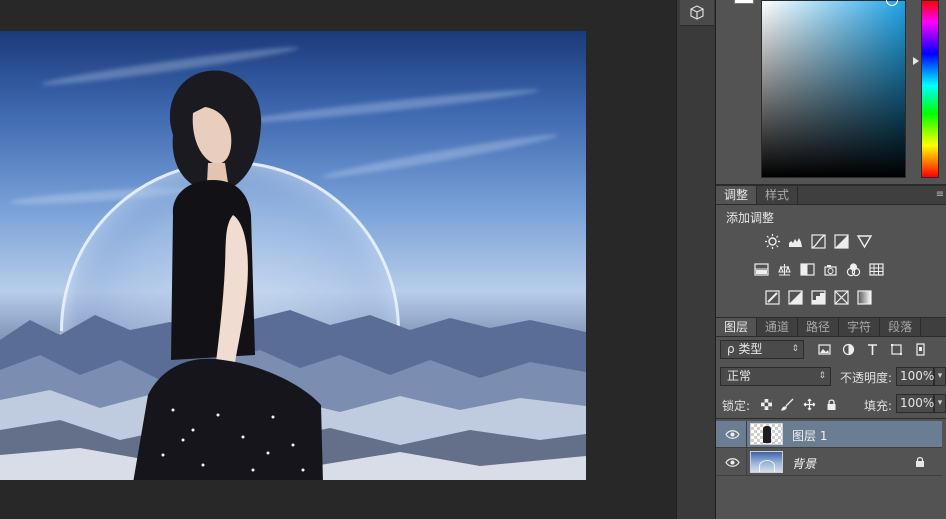 The height and width of the screenshot is (519, 946). I want to click on tab-paths: 路径, so click(819, 327).